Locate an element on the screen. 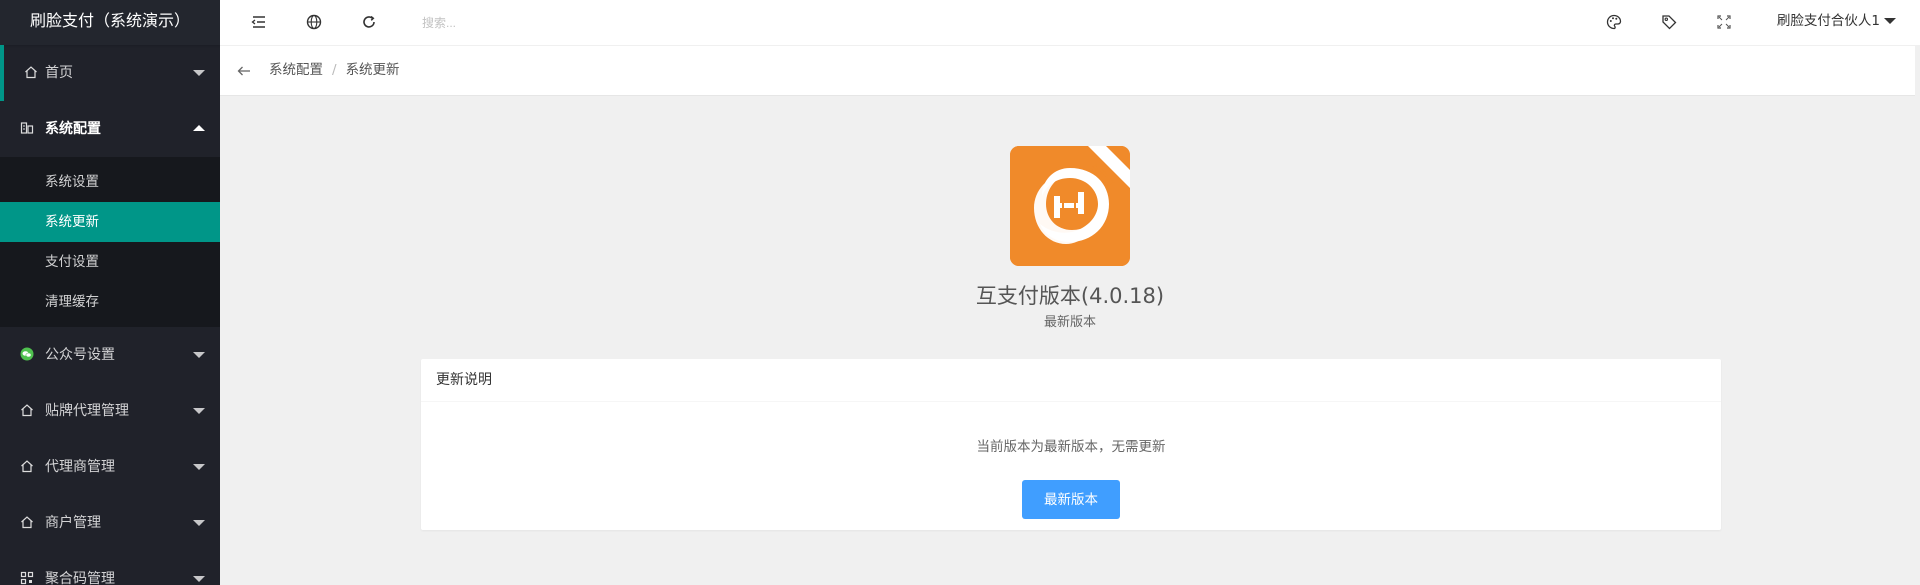  breadcrumb: 系统配置 / 系统更新 is located at coordinates (334, 70).